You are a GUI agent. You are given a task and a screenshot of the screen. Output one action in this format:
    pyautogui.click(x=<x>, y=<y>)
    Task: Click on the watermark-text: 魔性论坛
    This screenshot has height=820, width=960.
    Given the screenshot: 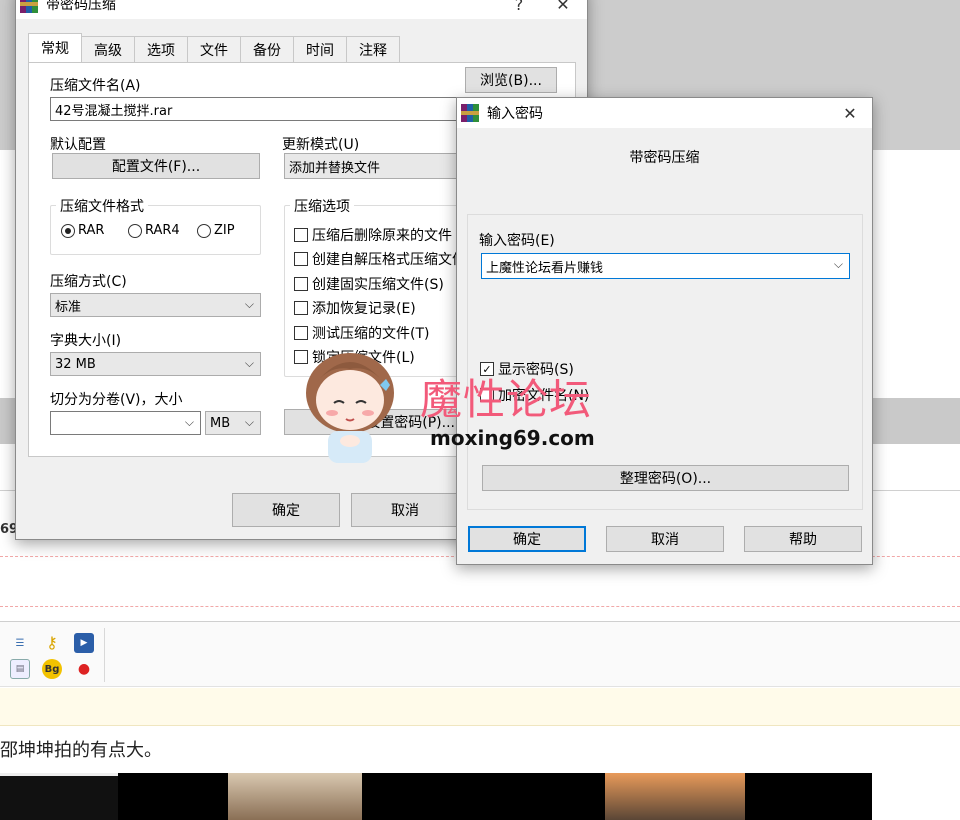 What is the action you would take?
    pyautogui.click(x=506, y=399)
    